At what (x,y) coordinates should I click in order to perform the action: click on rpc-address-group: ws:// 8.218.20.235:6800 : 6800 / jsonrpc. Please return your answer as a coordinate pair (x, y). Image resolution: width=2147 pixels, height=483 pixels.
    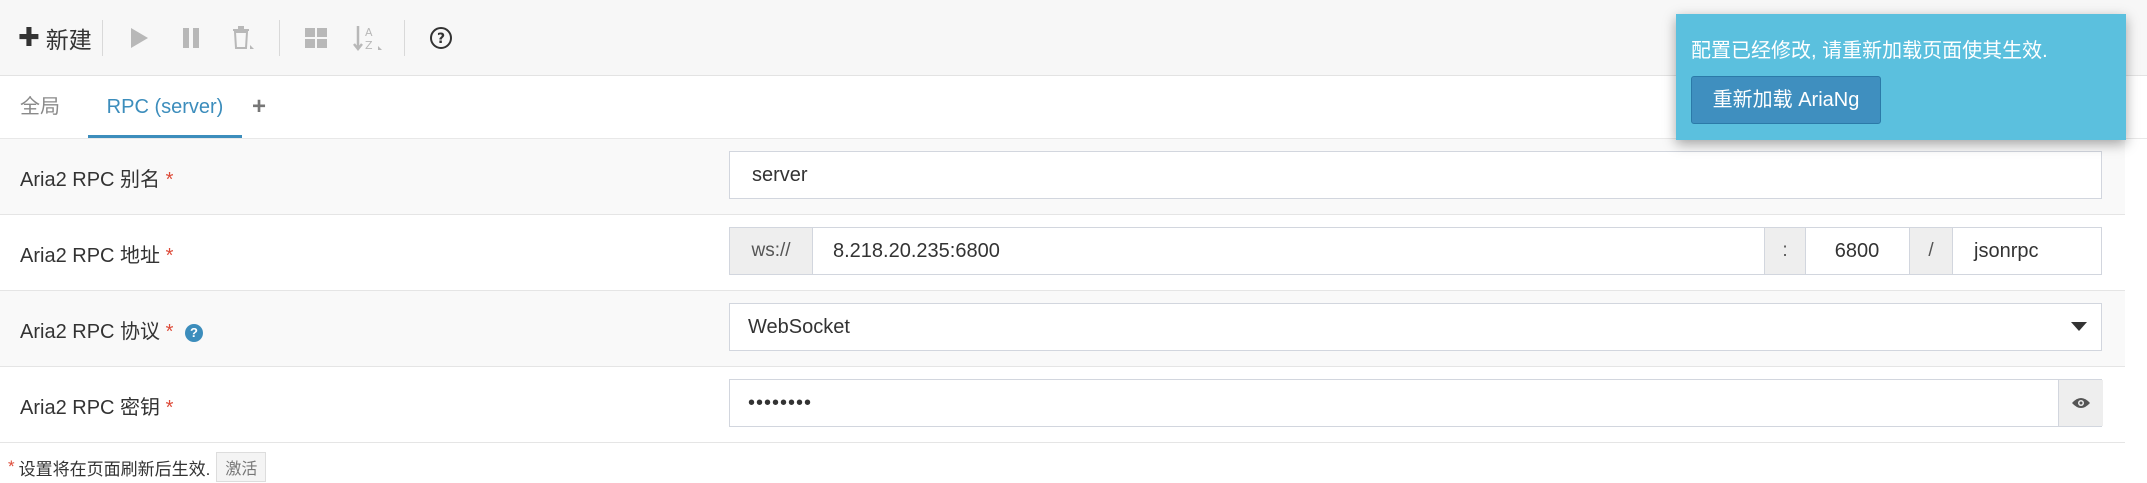
    Looking at the image, I should click on (1415, 251).